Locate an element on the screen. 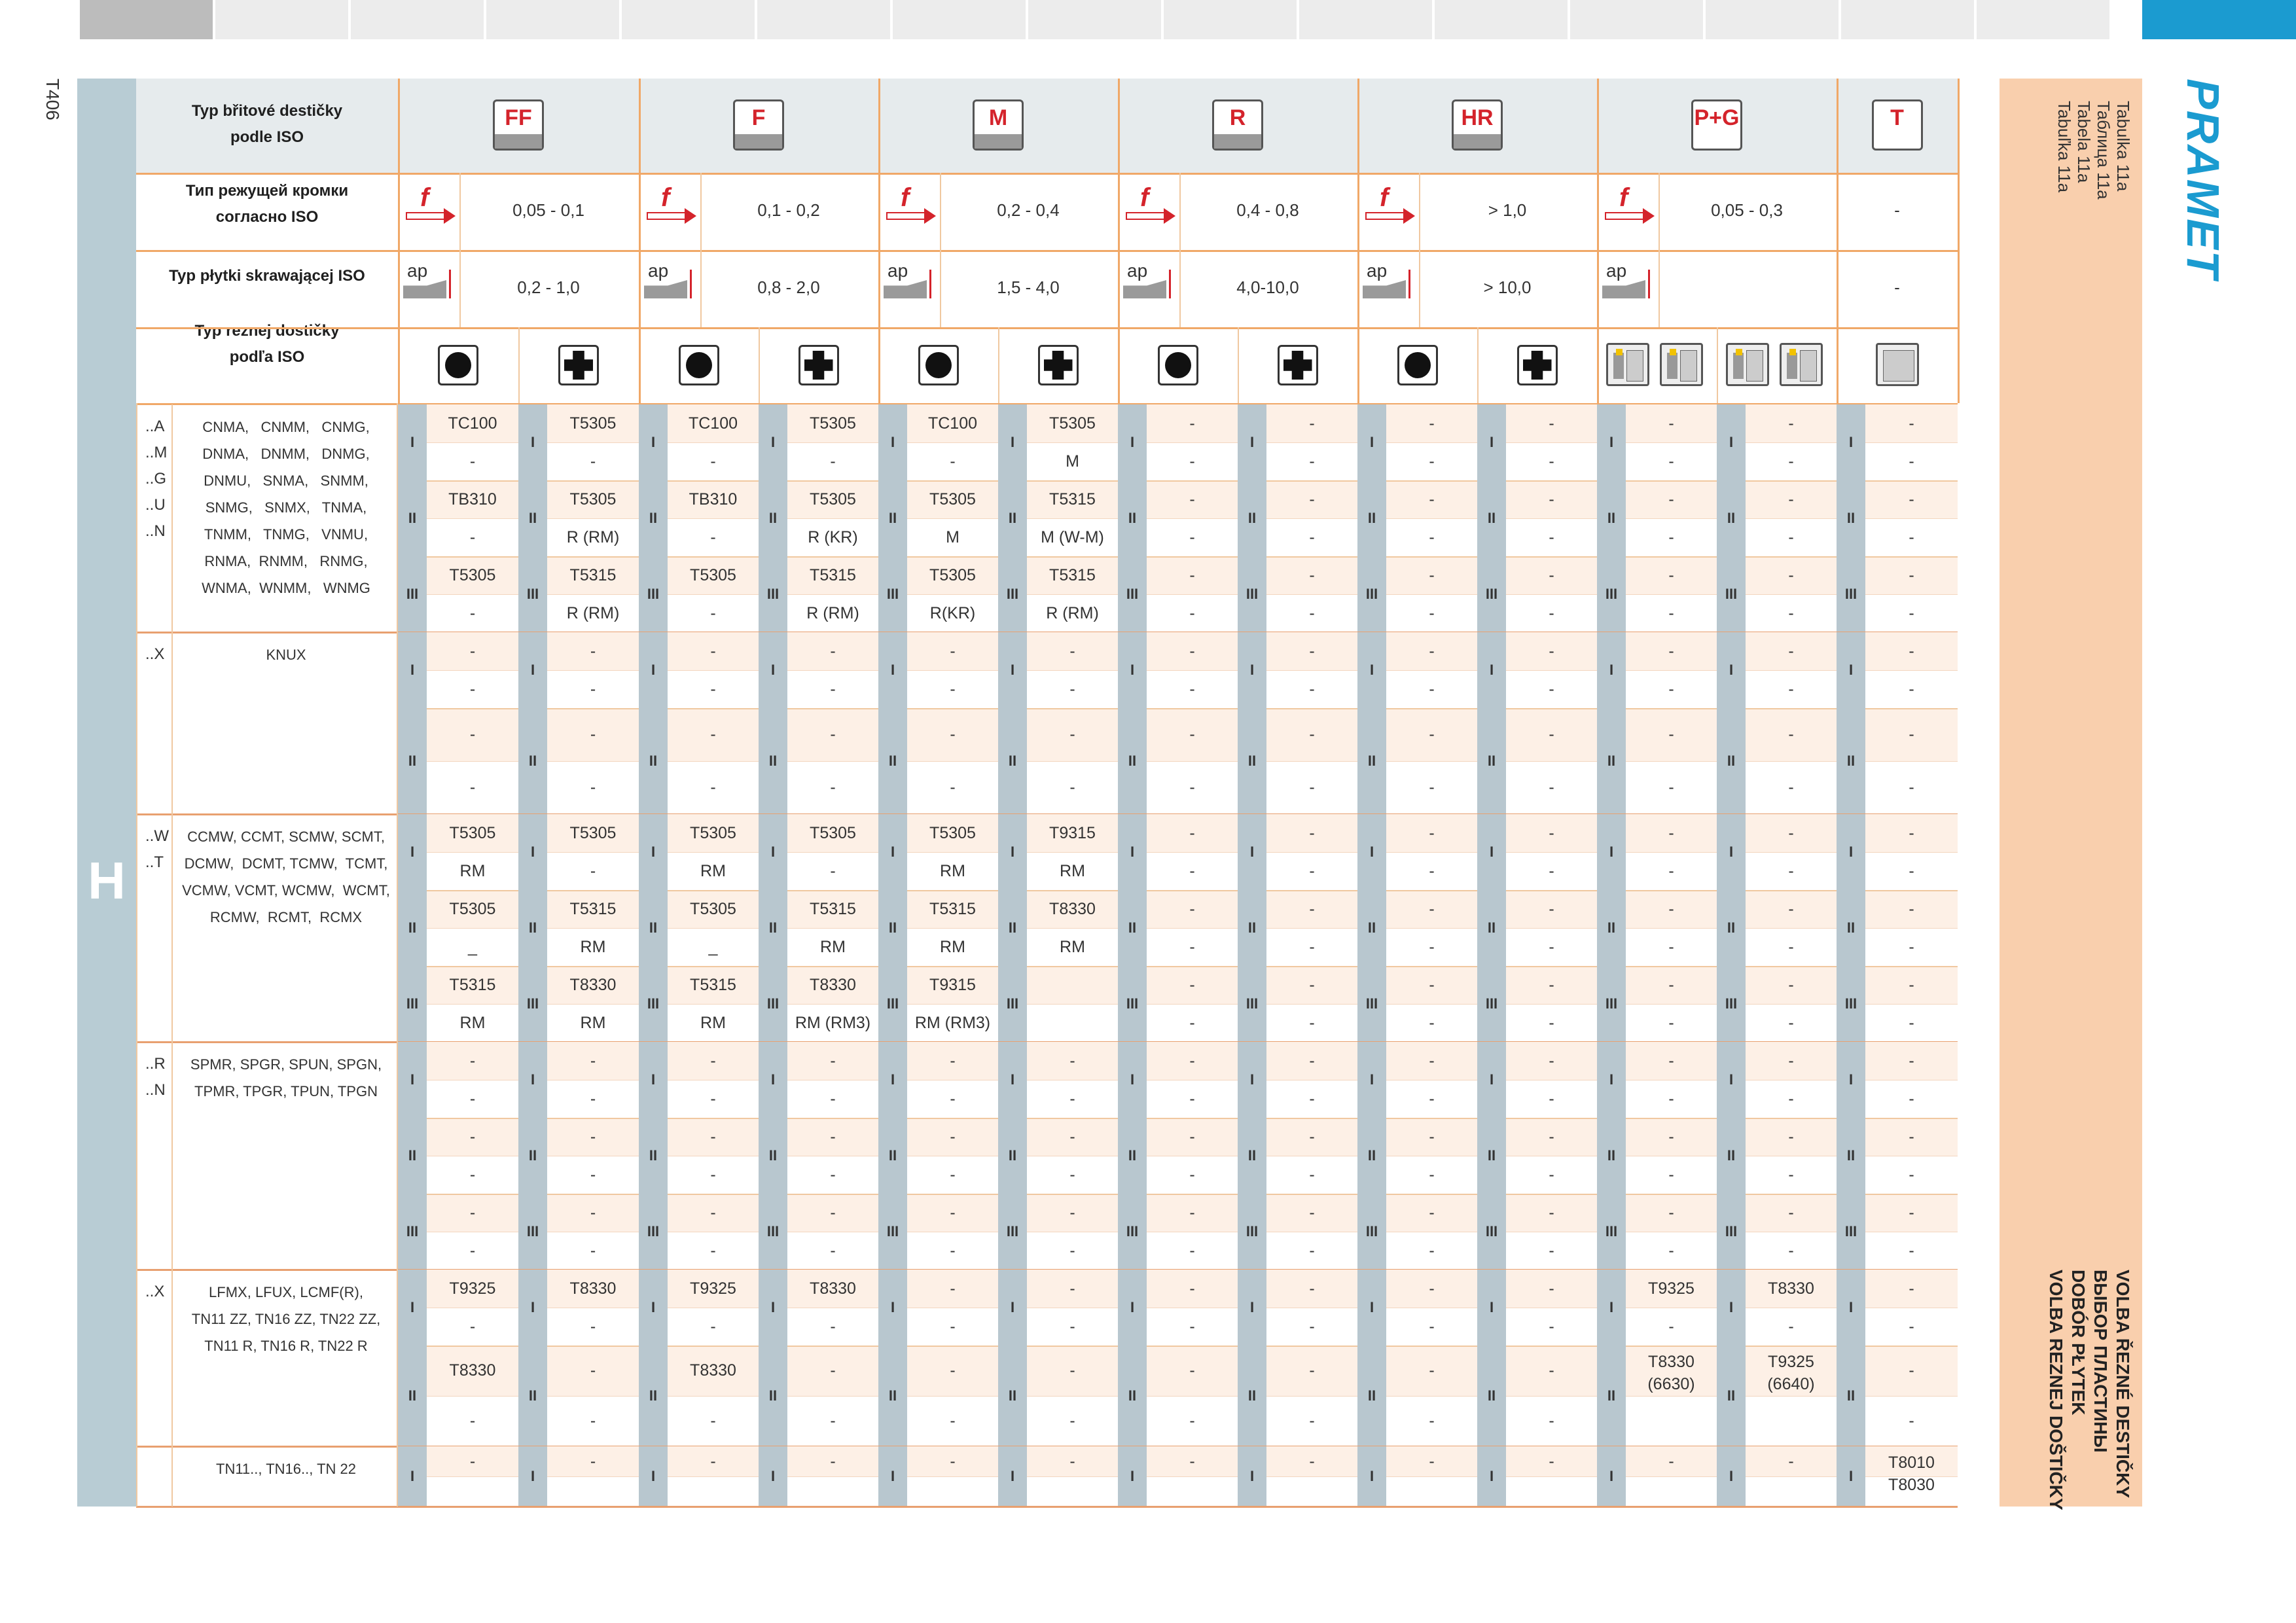 This screenshot has height=1623, width=2296. header-subdivider is located at coordinates (940, 250).